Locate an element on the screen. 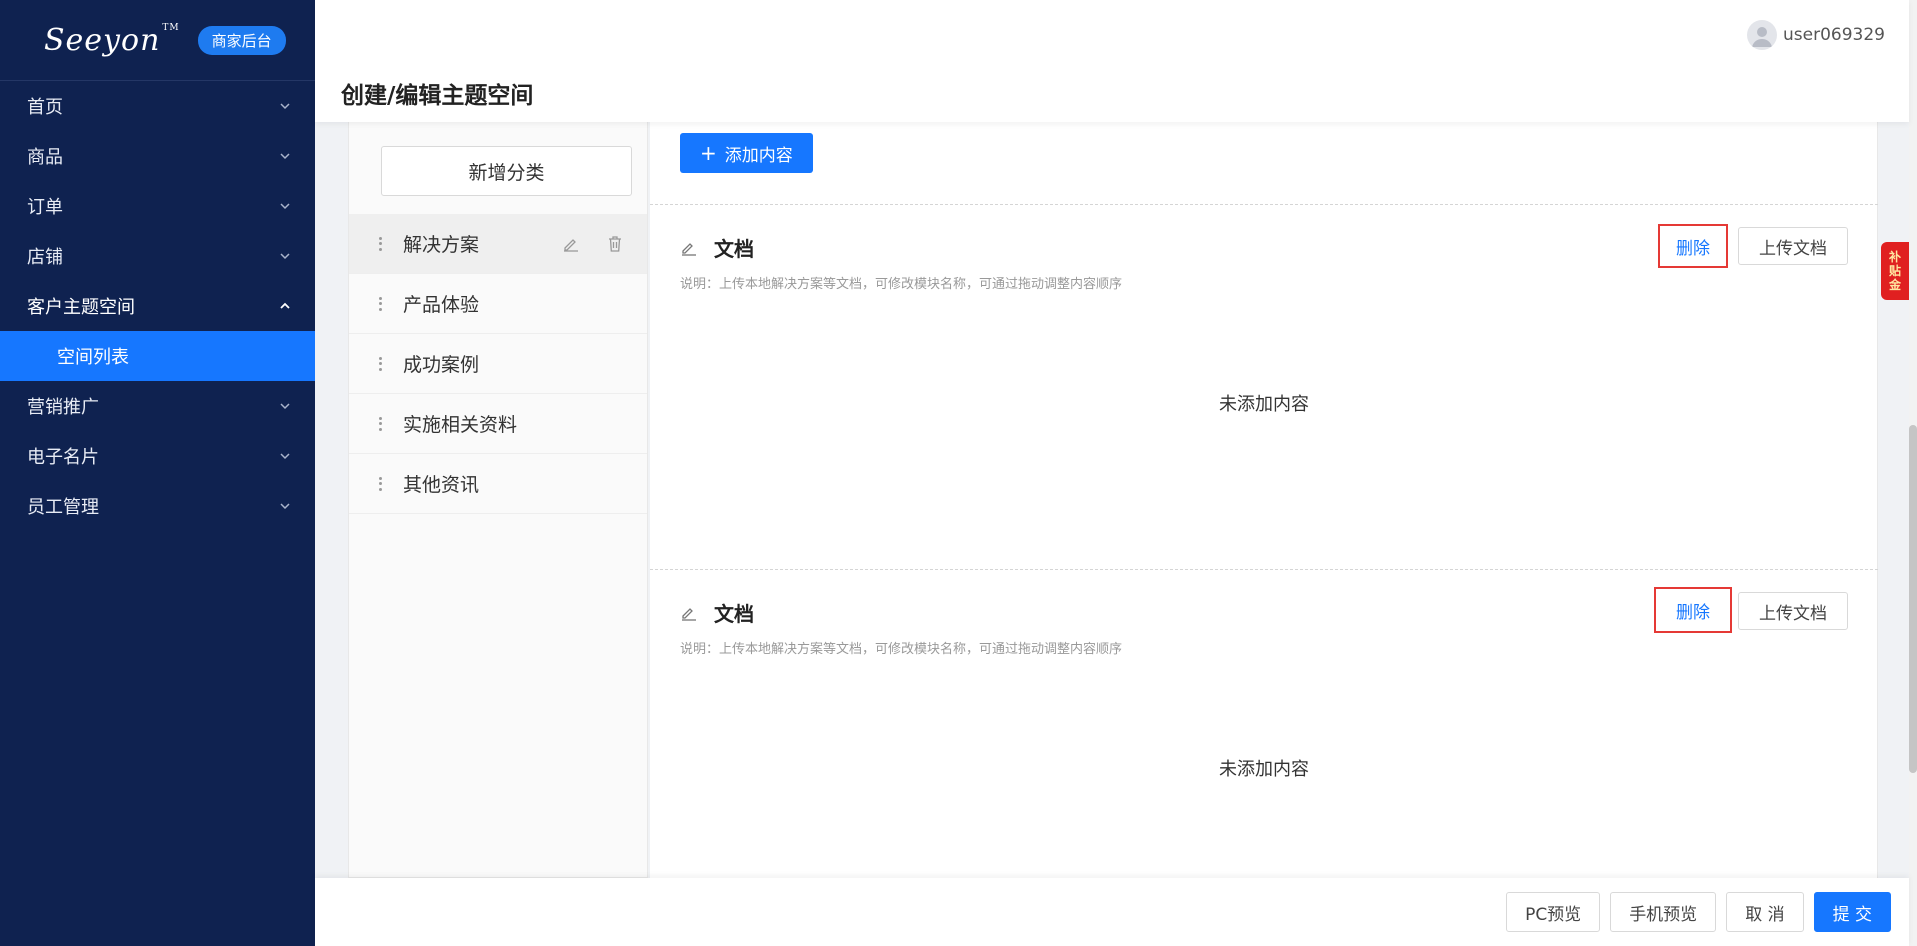 This screenshot has width=1917, height=946. sidebar-nav: 首页 商品 订单 店铺 客户主题空间 空间列表 营销推广 电子名片 员工管理 is located at coordinates (157, 306).